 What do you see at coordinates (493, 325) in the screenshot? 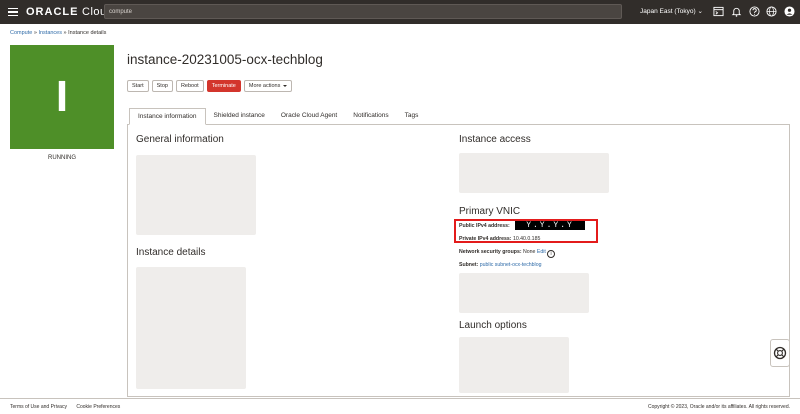
I see `launch-options-heading: Launch options` at bounding box center [493, 325].